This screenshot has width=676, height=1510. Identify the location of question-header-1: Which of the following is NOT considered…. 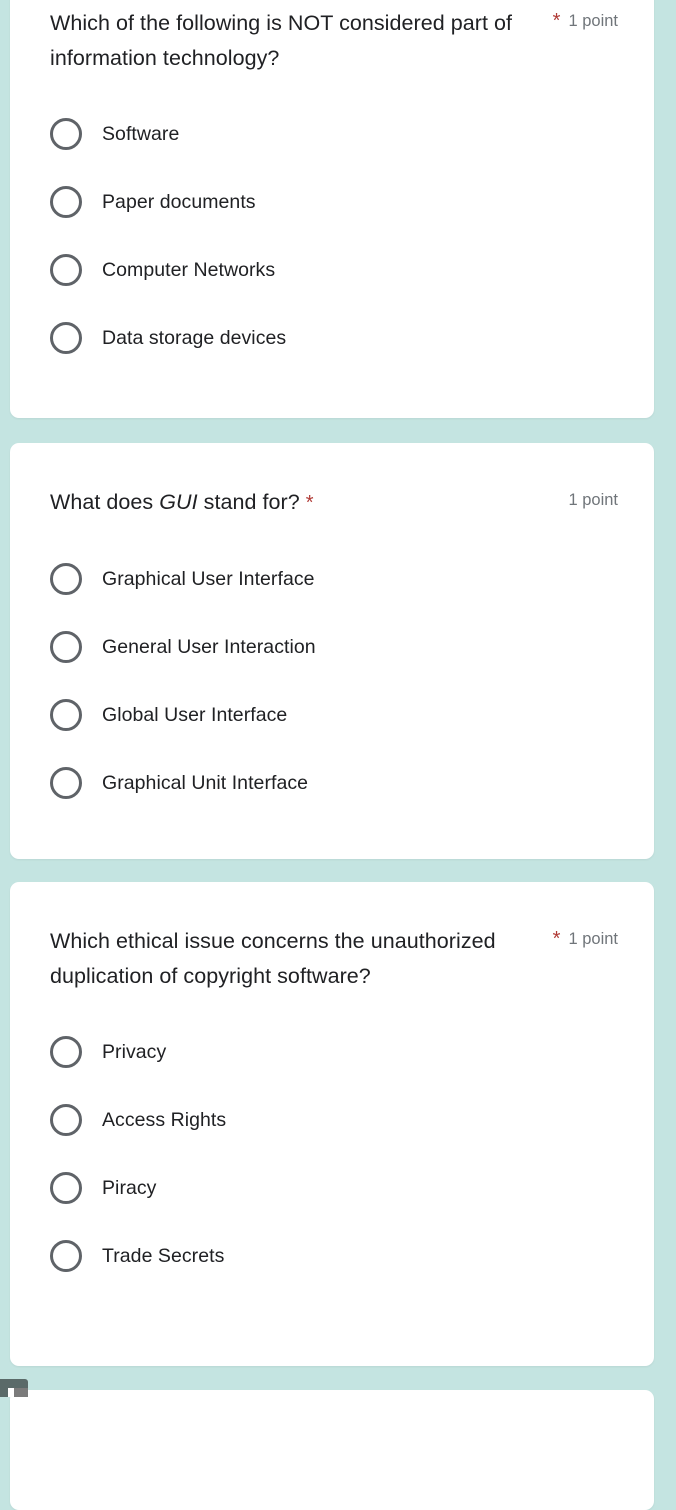
(332, 38).